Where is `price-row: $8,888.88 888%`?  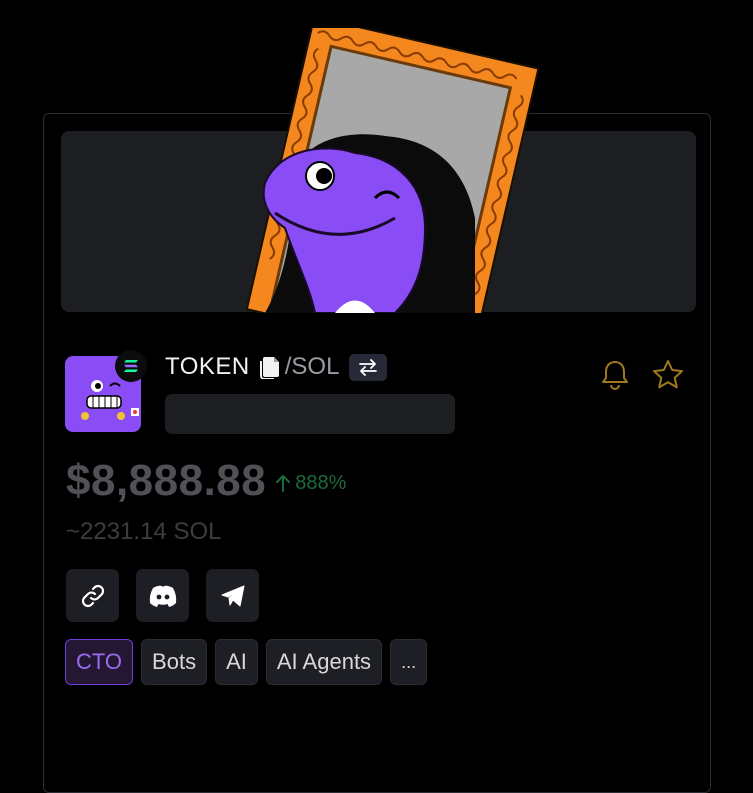 price-row: $8,888.88 888% is located at coordinates (206, 481).